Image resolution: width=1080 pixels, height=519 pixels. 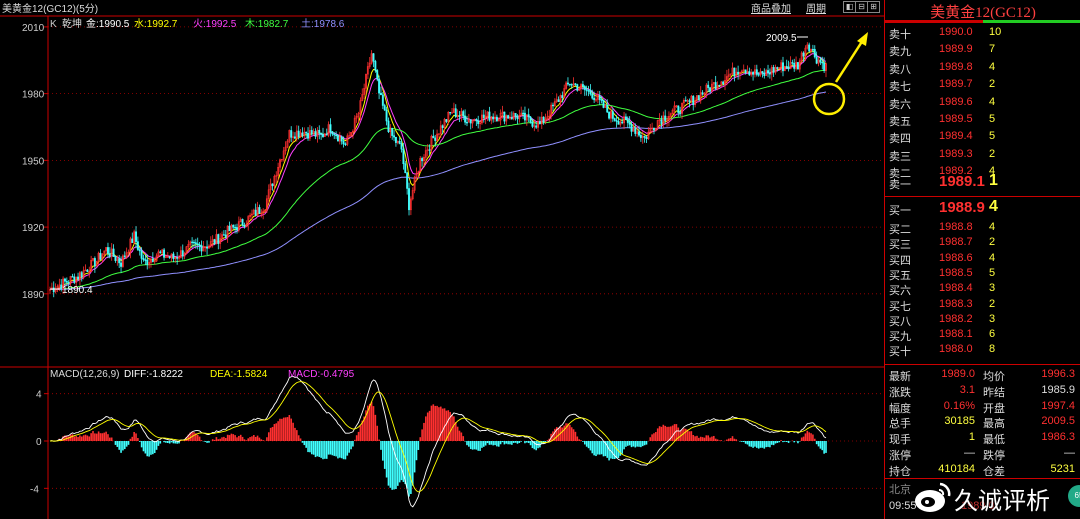 I want to click on quote-price: 1988.7, so click(x=956, y=242).